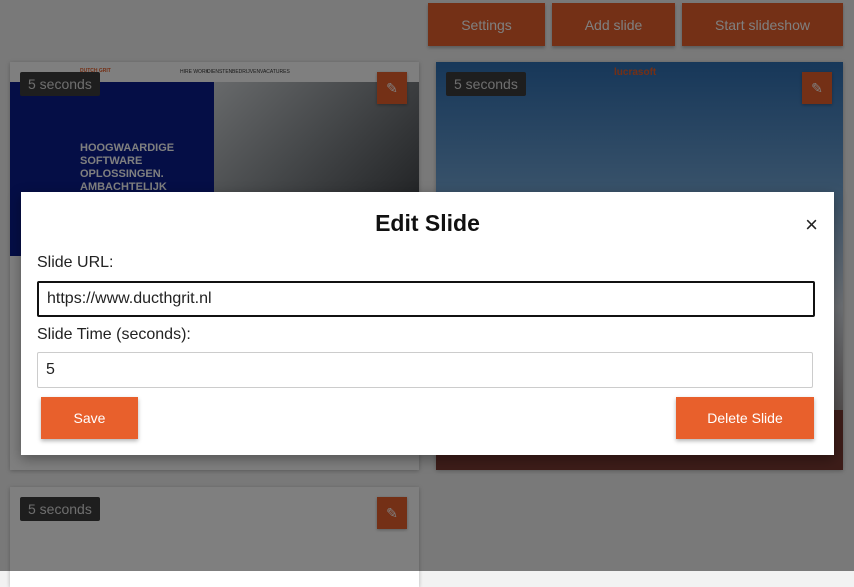  Describe the element at coordinates (425, 370) in the screenshot. I see `slide-time-input` at that location.